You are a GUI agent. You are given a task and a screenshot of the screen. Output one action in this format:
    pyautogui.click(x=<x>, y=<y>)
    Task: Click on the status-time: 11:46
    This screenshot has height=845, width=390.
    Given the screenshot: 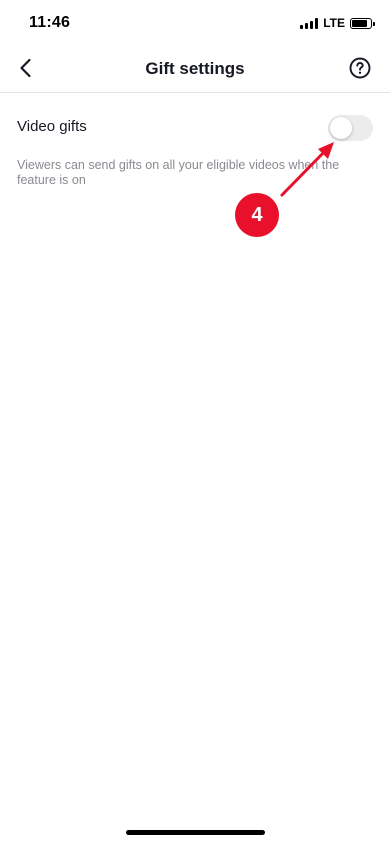 What is the action you would take?
    pyautogui.click(x=50, y=22)
    